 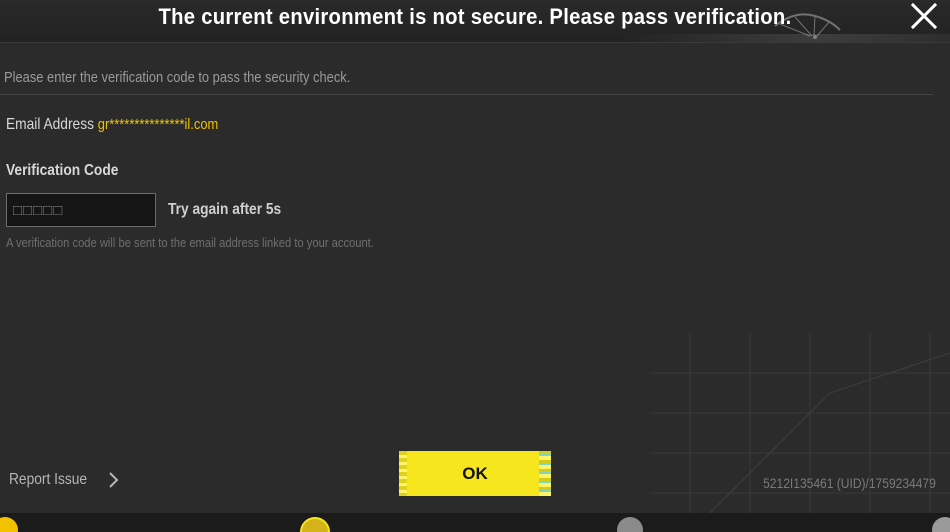 What do you see at coordinates (225, 209) in the screenshot?
I see `retry-countdown: Try again after 5s` at bounding box center [225, 209].